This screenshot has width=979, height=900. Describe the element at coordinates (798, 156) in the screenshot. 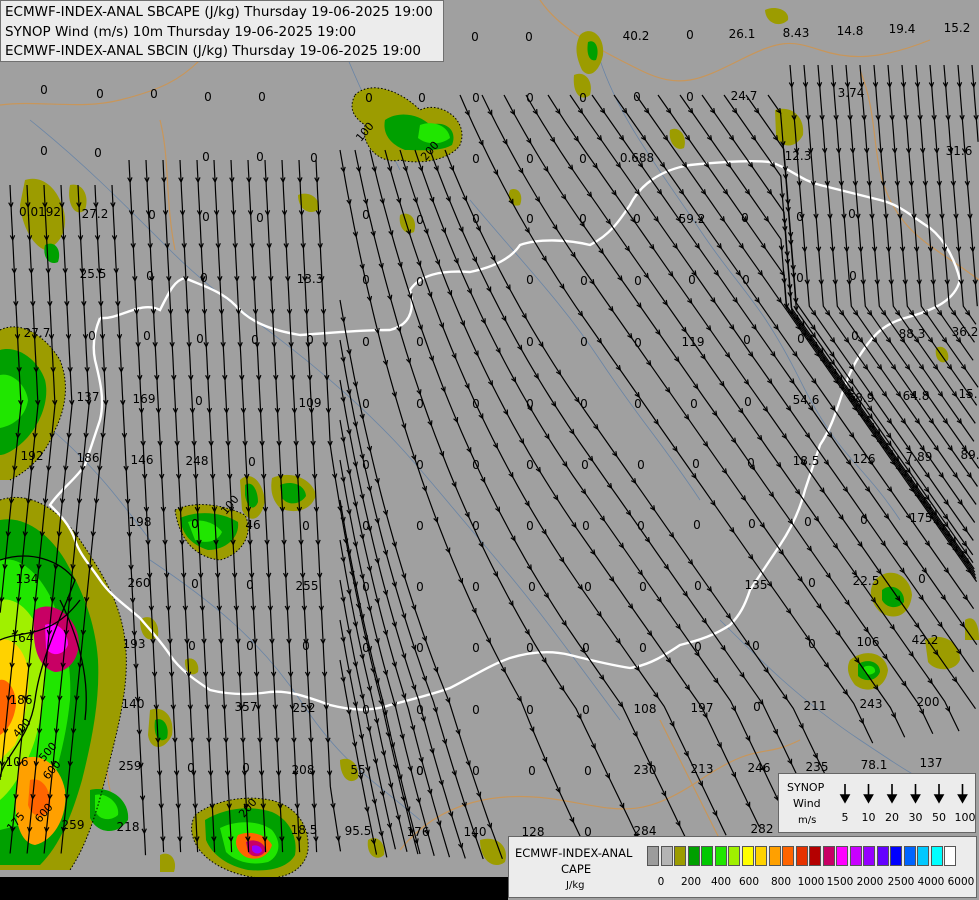

I see `grid-value-label: 12.3` at that location.